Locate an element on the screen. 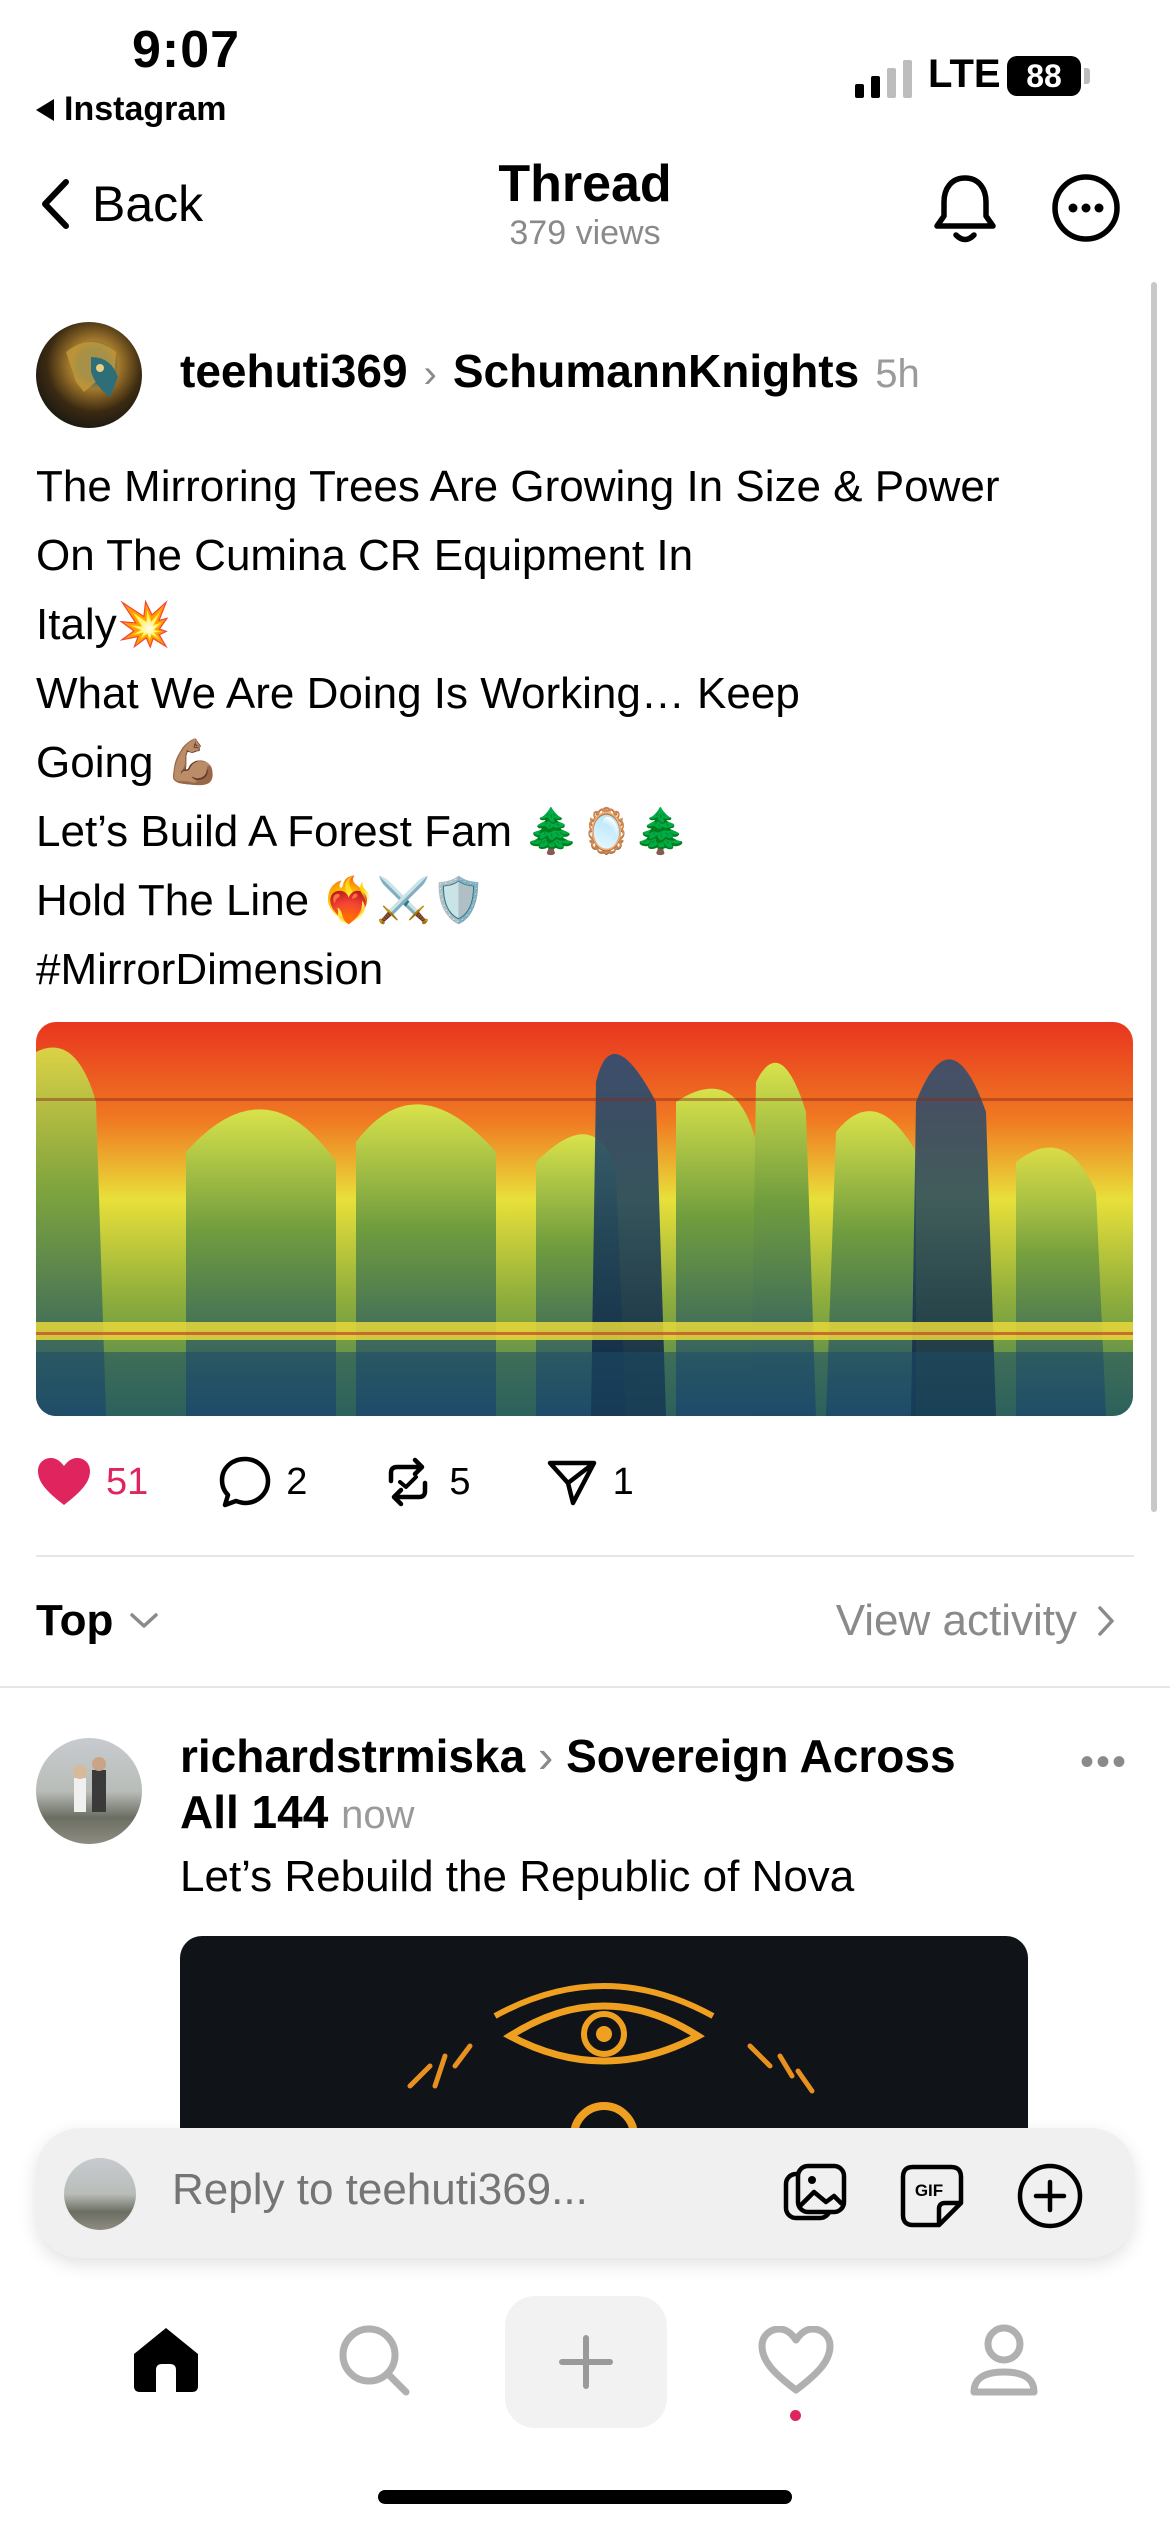 This screenshot has height=2532, width=1170. tab-activity is located at coordinates (796, 2360).